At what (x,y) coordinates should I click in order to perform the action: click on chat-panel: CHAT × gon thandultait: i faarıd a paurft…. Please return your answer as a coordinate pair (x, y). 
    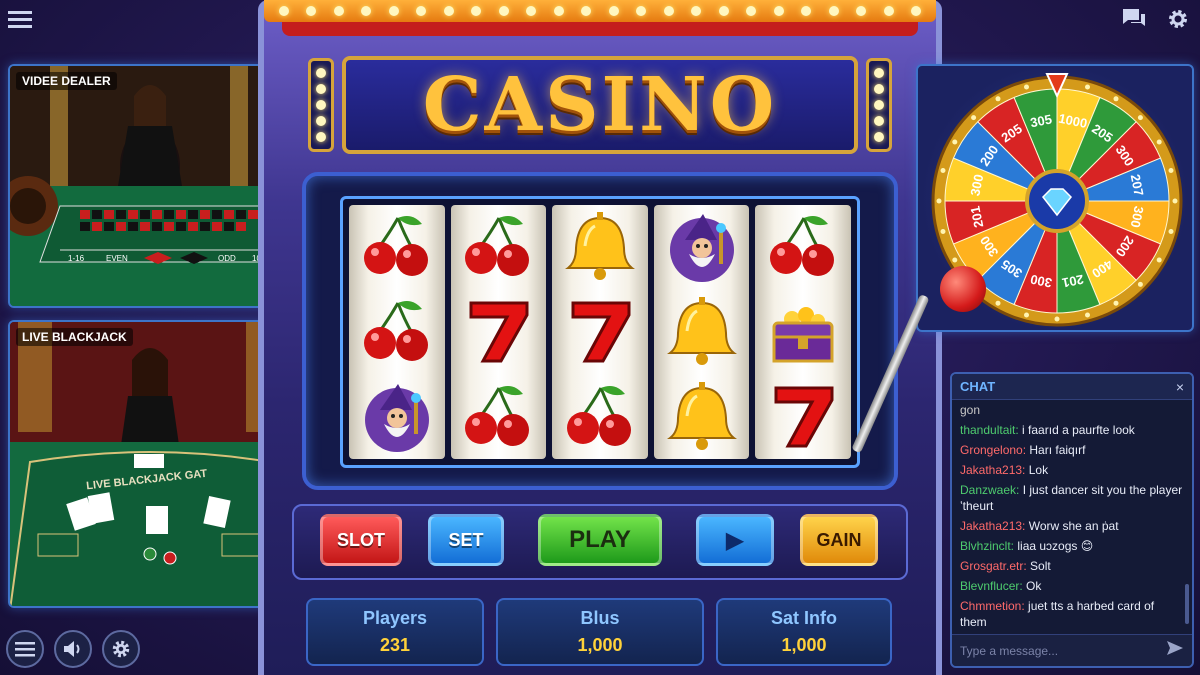
    Looking at the image, I should click on (1072, 520).